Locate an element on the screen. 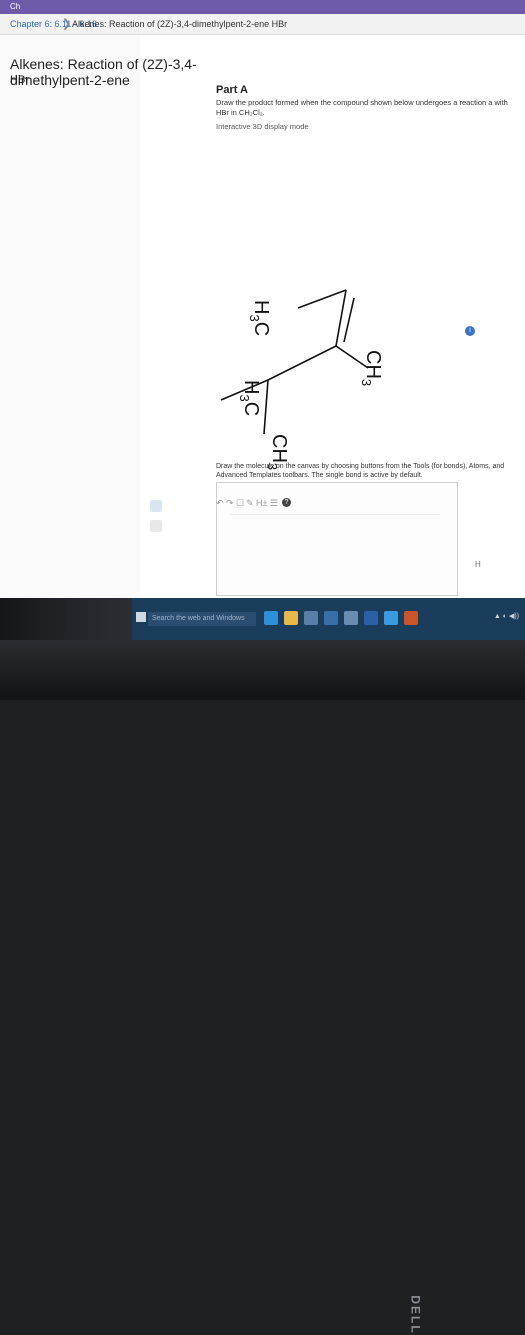  ch3-top-label: CH3 is located at coordinates (371, 368).